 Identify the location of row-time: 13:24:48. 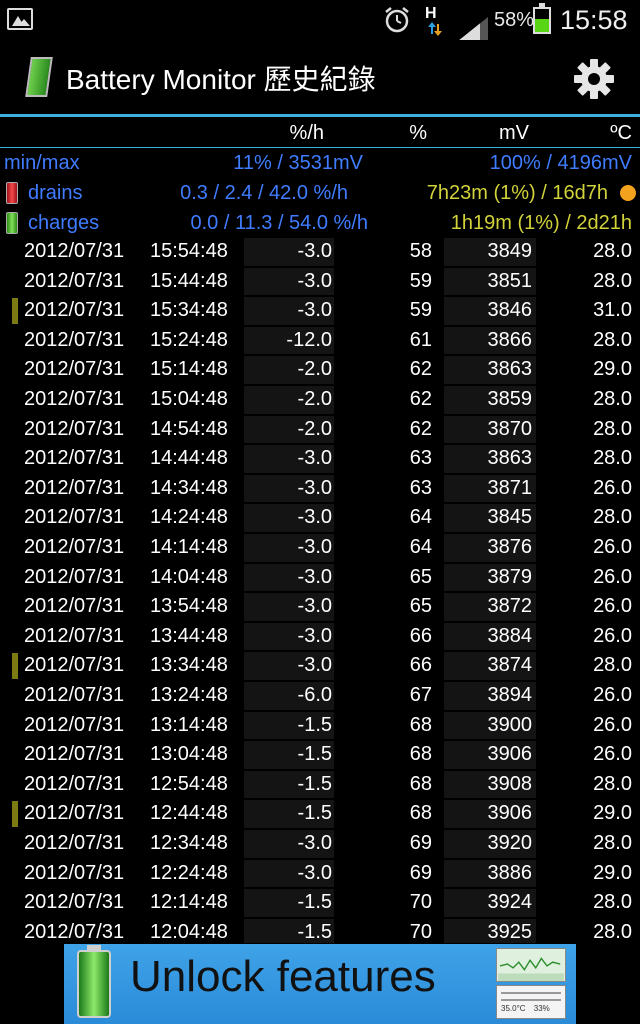
(189, 695).